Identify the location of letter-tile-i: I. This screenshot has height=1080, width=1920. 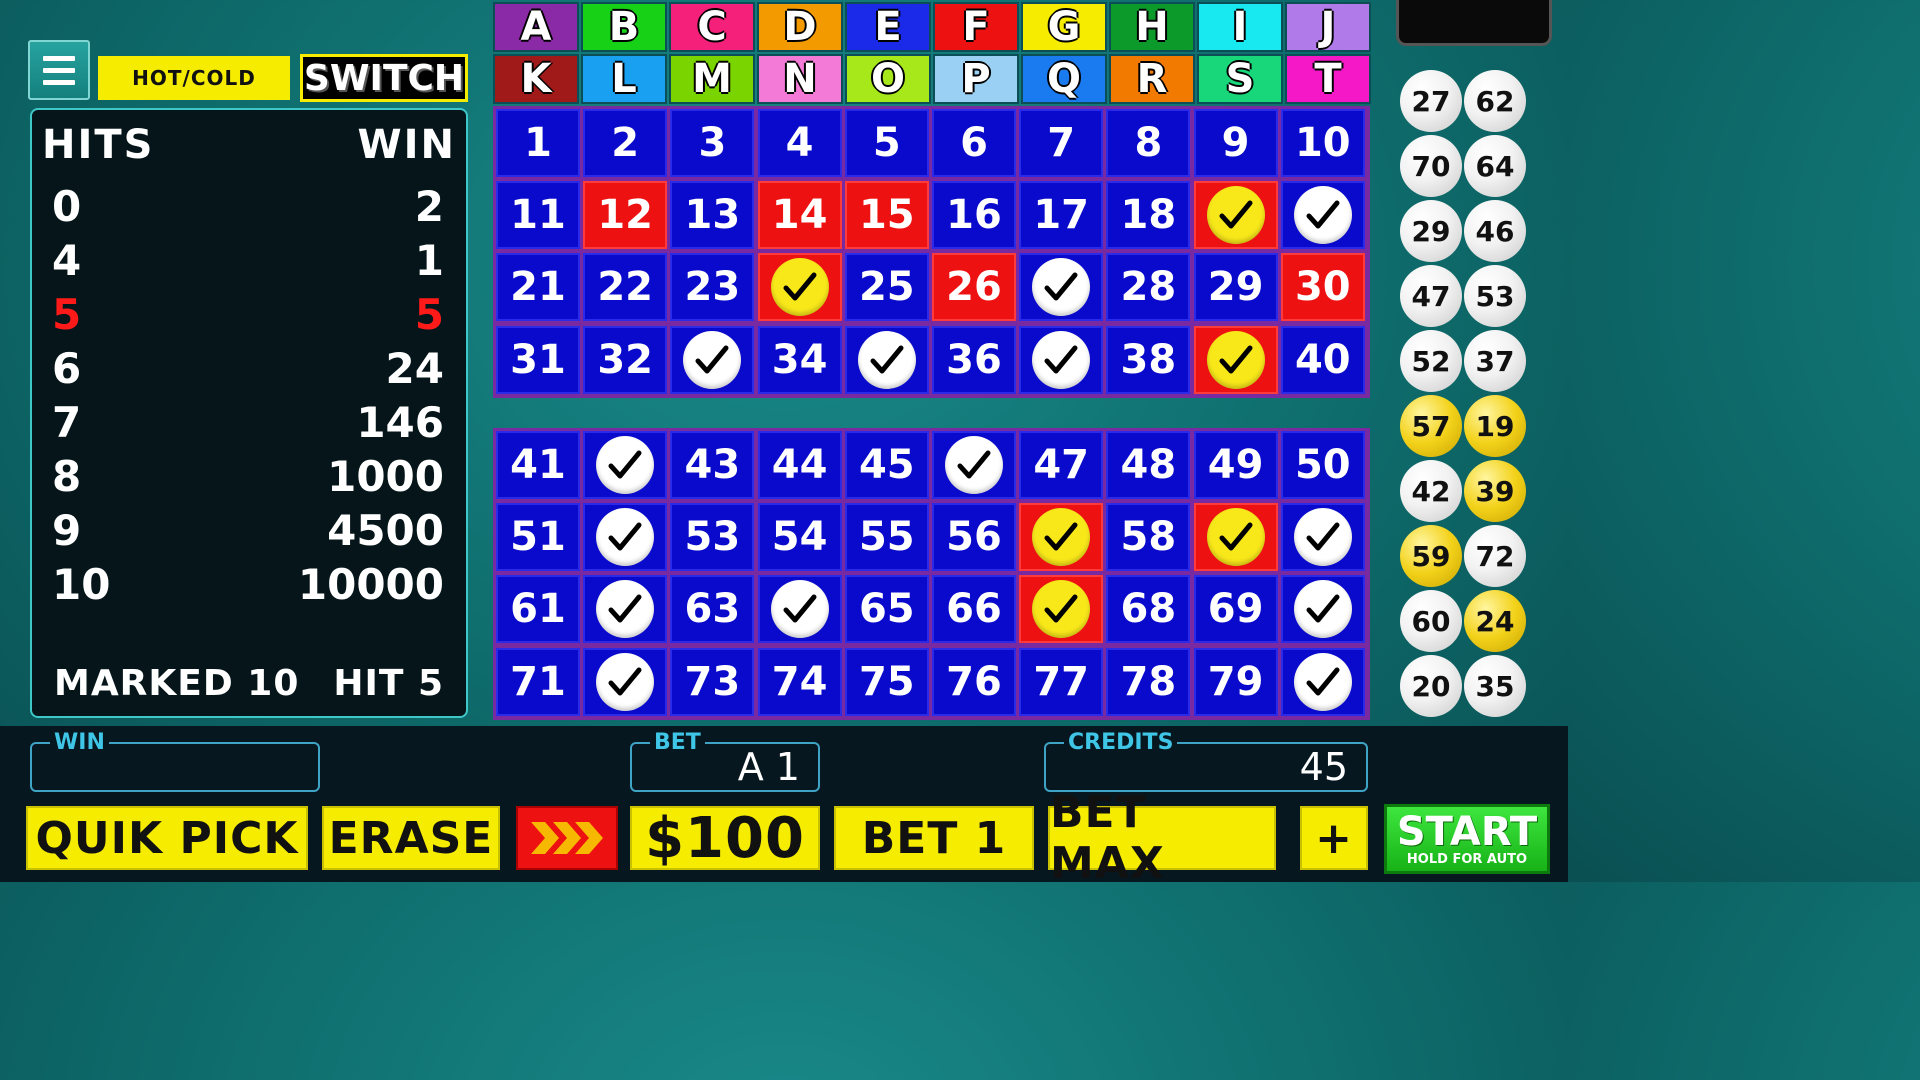
(1240, 27).